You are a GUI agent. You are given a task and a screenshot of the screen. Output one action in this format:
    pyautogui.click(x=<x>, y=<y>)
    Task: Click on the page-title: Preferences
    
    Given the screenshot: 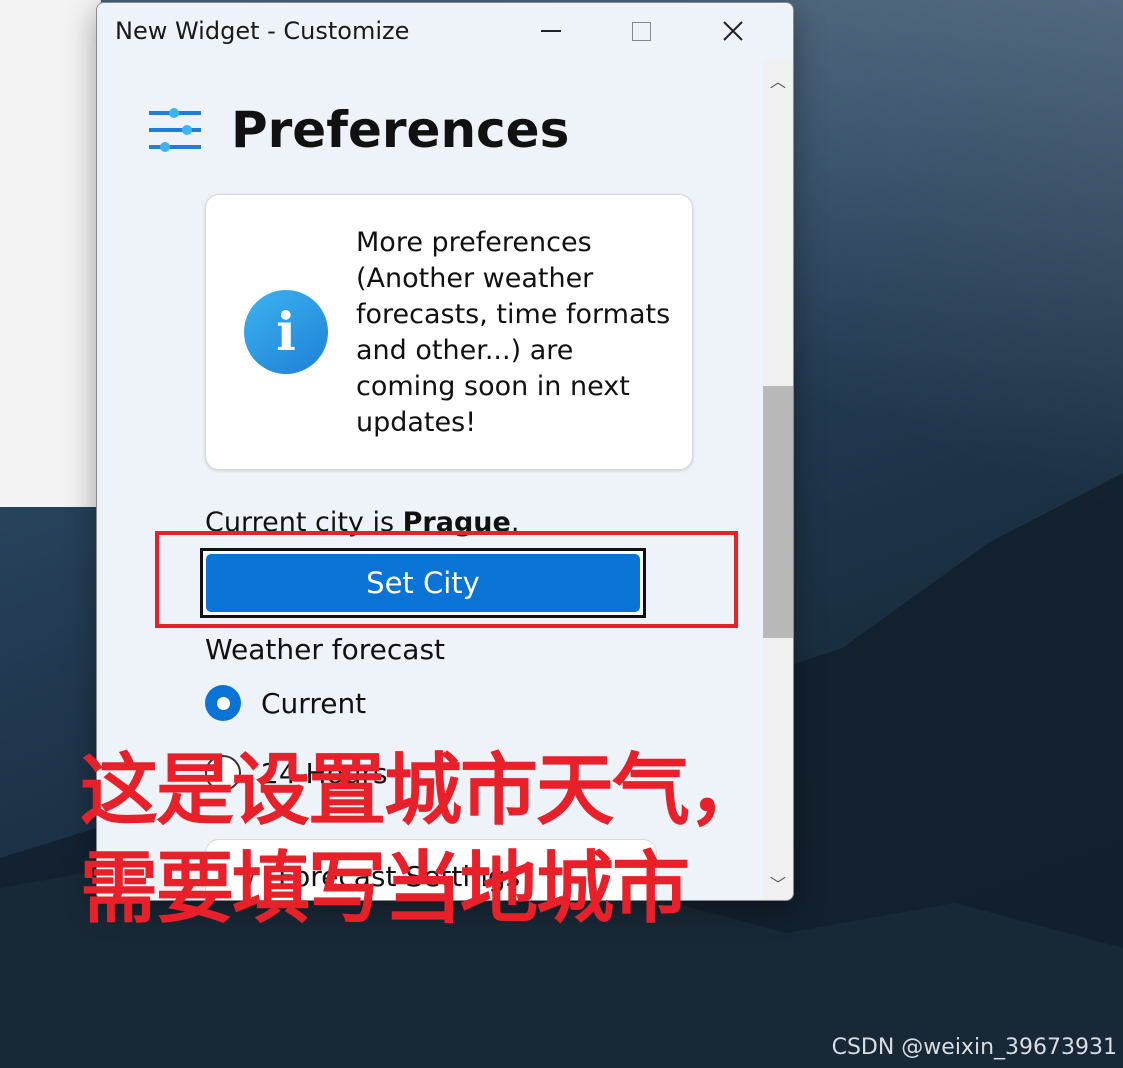 What is the action you would take?
    pyautogui.click(x=400, y=130)
    